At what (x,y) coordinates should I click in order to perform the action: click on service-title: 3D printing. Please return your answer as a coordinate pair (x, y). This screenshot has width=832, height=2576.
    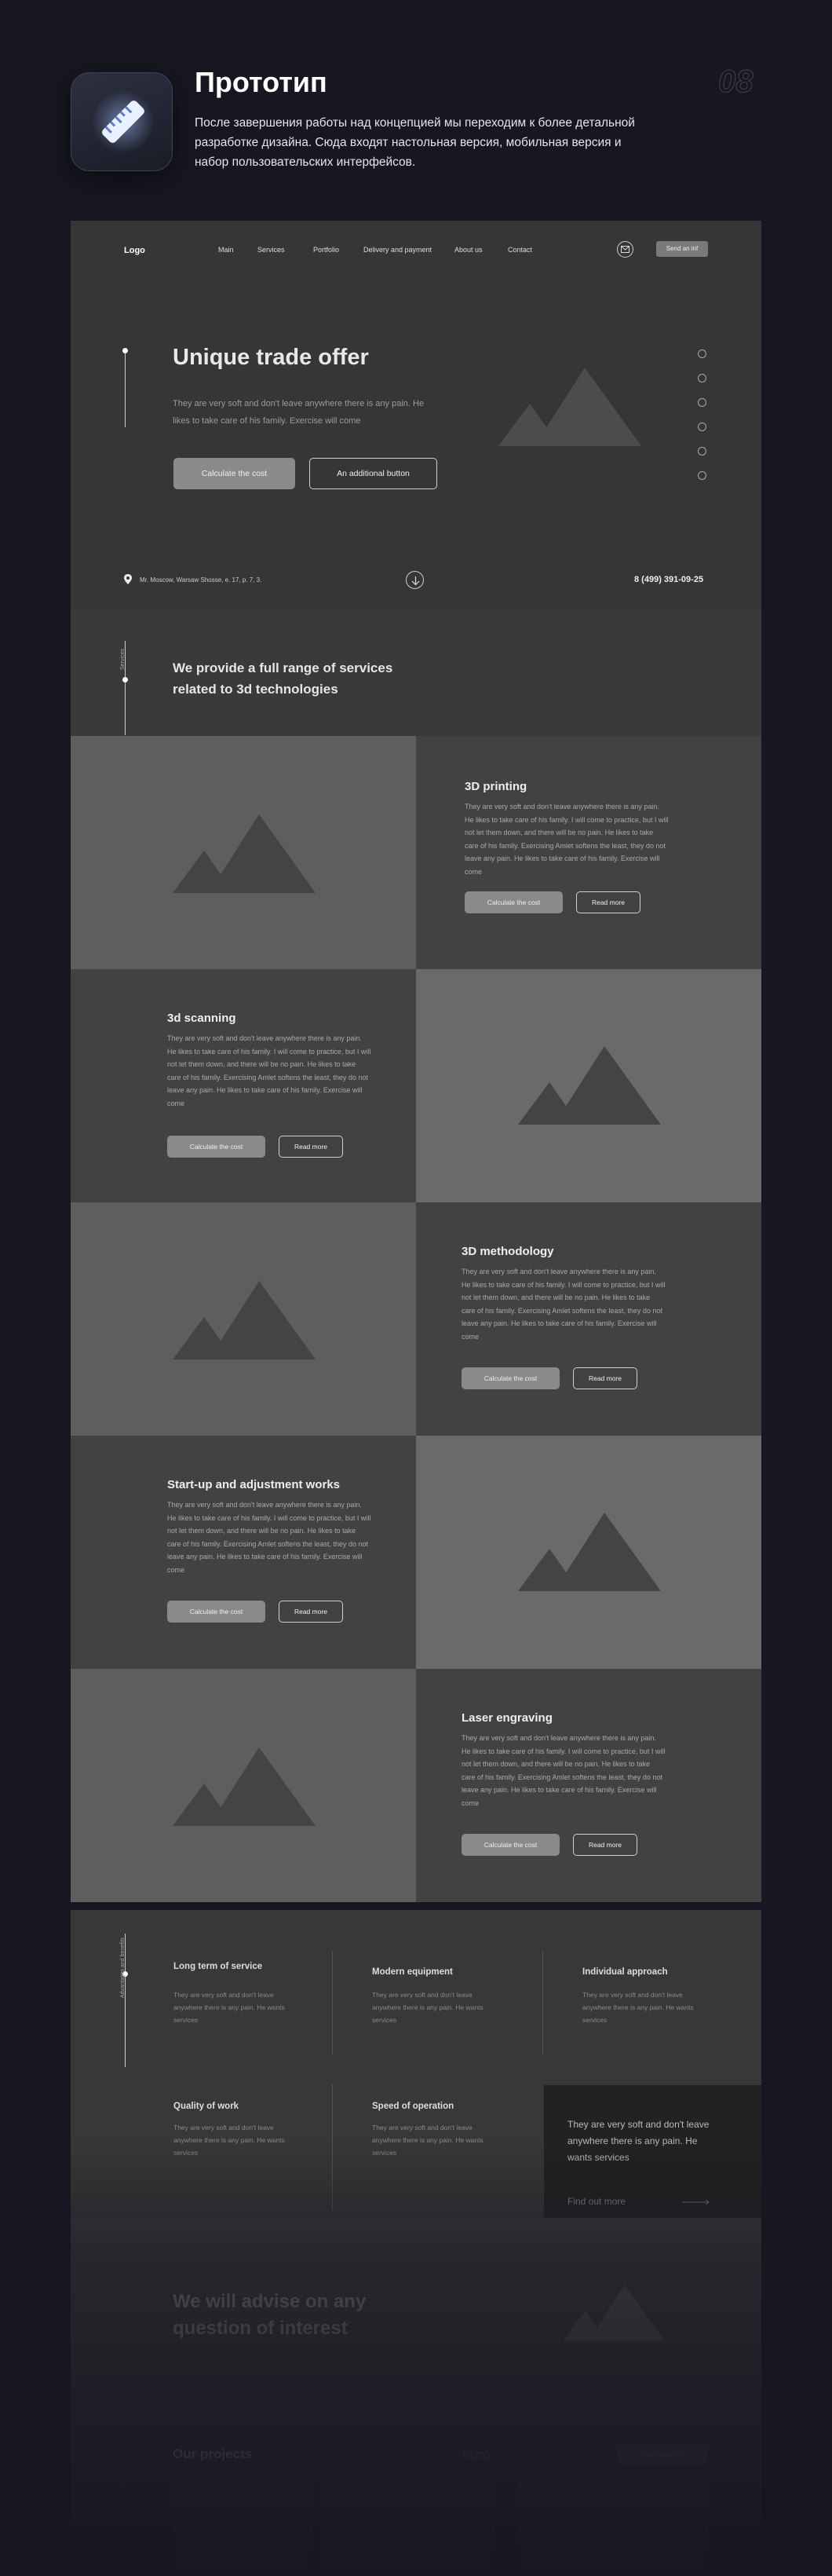
    Looking at the image, I should click on (496, 786).